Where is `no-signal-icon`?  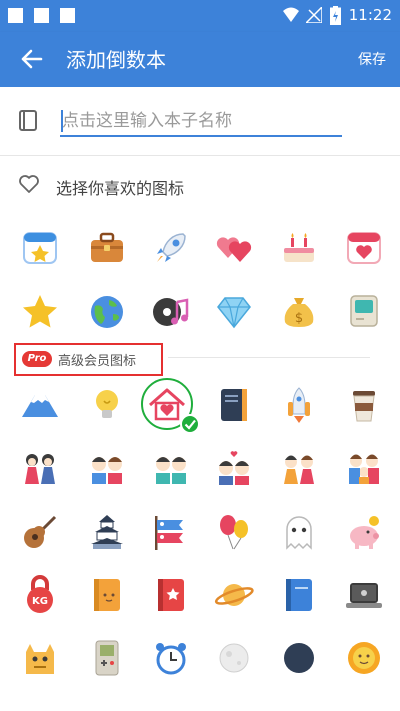 no-signal-icon is located at coordinates (314, 15).